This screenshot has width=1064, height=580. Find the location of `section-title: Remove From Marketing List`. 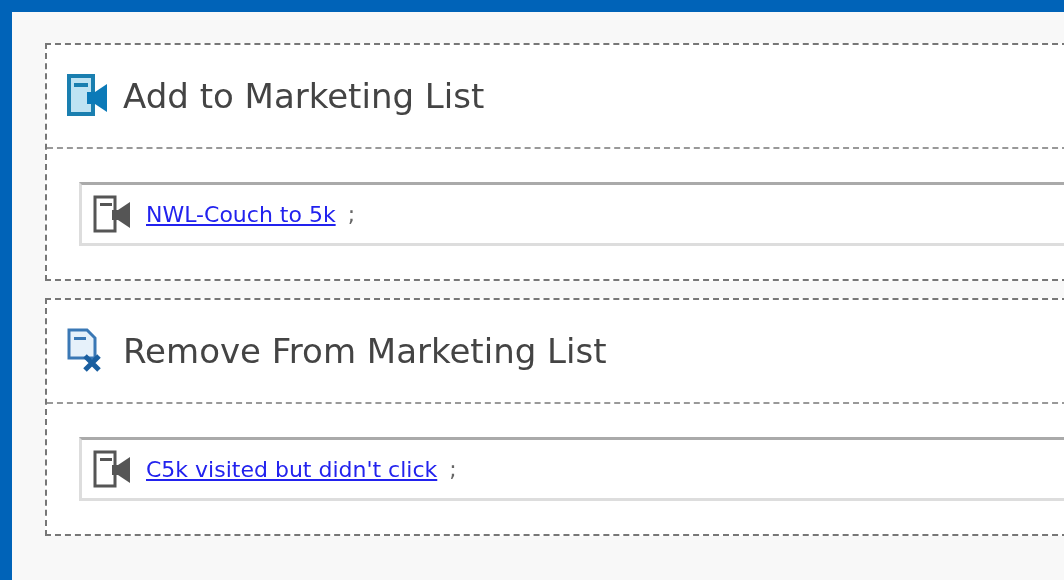

section-title: Remove From Marketing List is located at coordinates (365, 351).